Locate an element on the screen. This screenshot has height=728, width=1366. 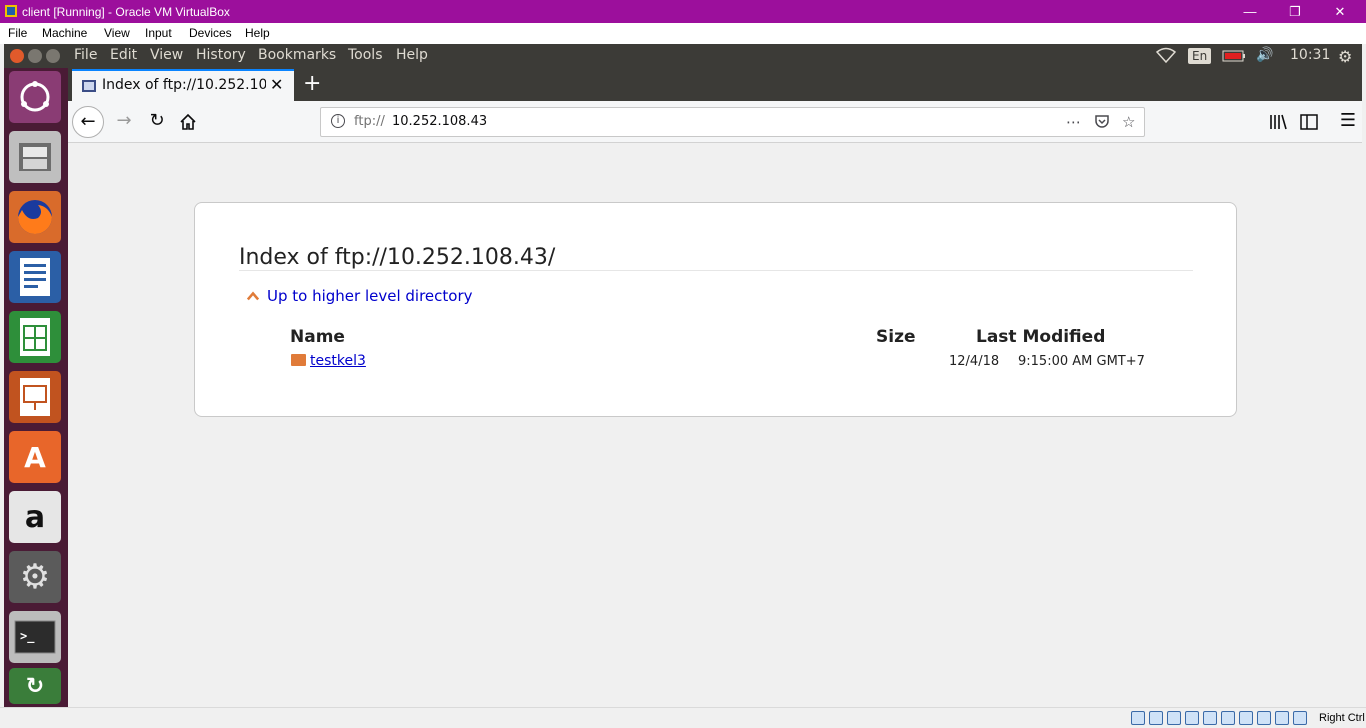
optical-drive-icon is located at coordinates (1156, 718).